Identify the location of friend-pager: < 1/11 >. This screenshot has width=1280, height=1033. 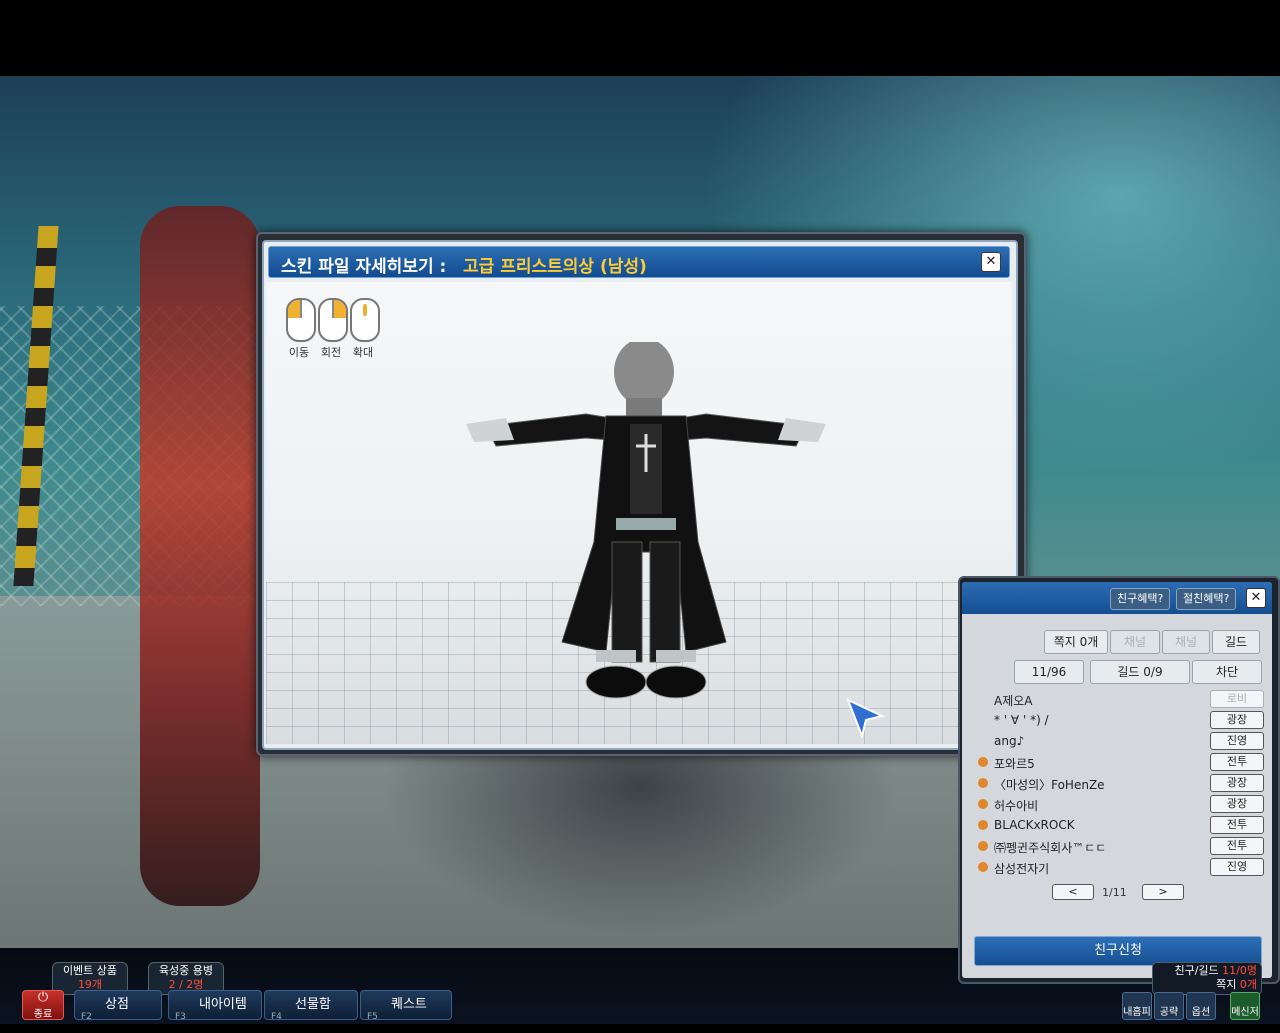
(1118, 894).